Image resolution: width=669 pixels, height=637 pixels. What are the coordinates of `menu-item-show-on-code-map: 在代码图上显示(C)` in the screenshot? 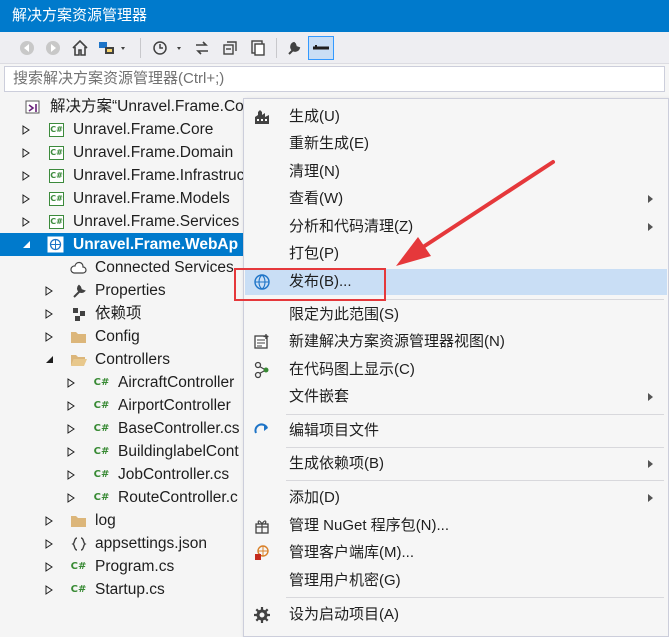 It's located at (456, 370).